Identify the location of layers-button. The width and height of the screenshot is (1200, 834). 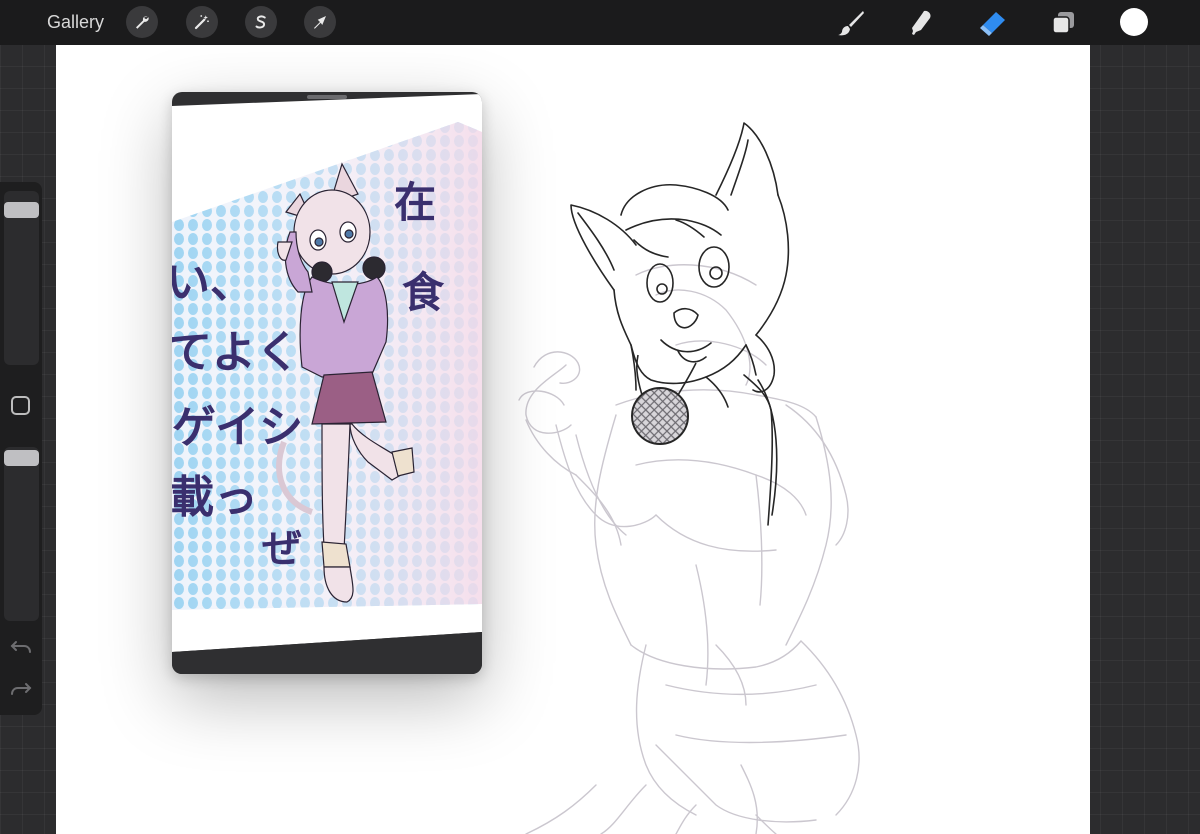
(1064, 23).